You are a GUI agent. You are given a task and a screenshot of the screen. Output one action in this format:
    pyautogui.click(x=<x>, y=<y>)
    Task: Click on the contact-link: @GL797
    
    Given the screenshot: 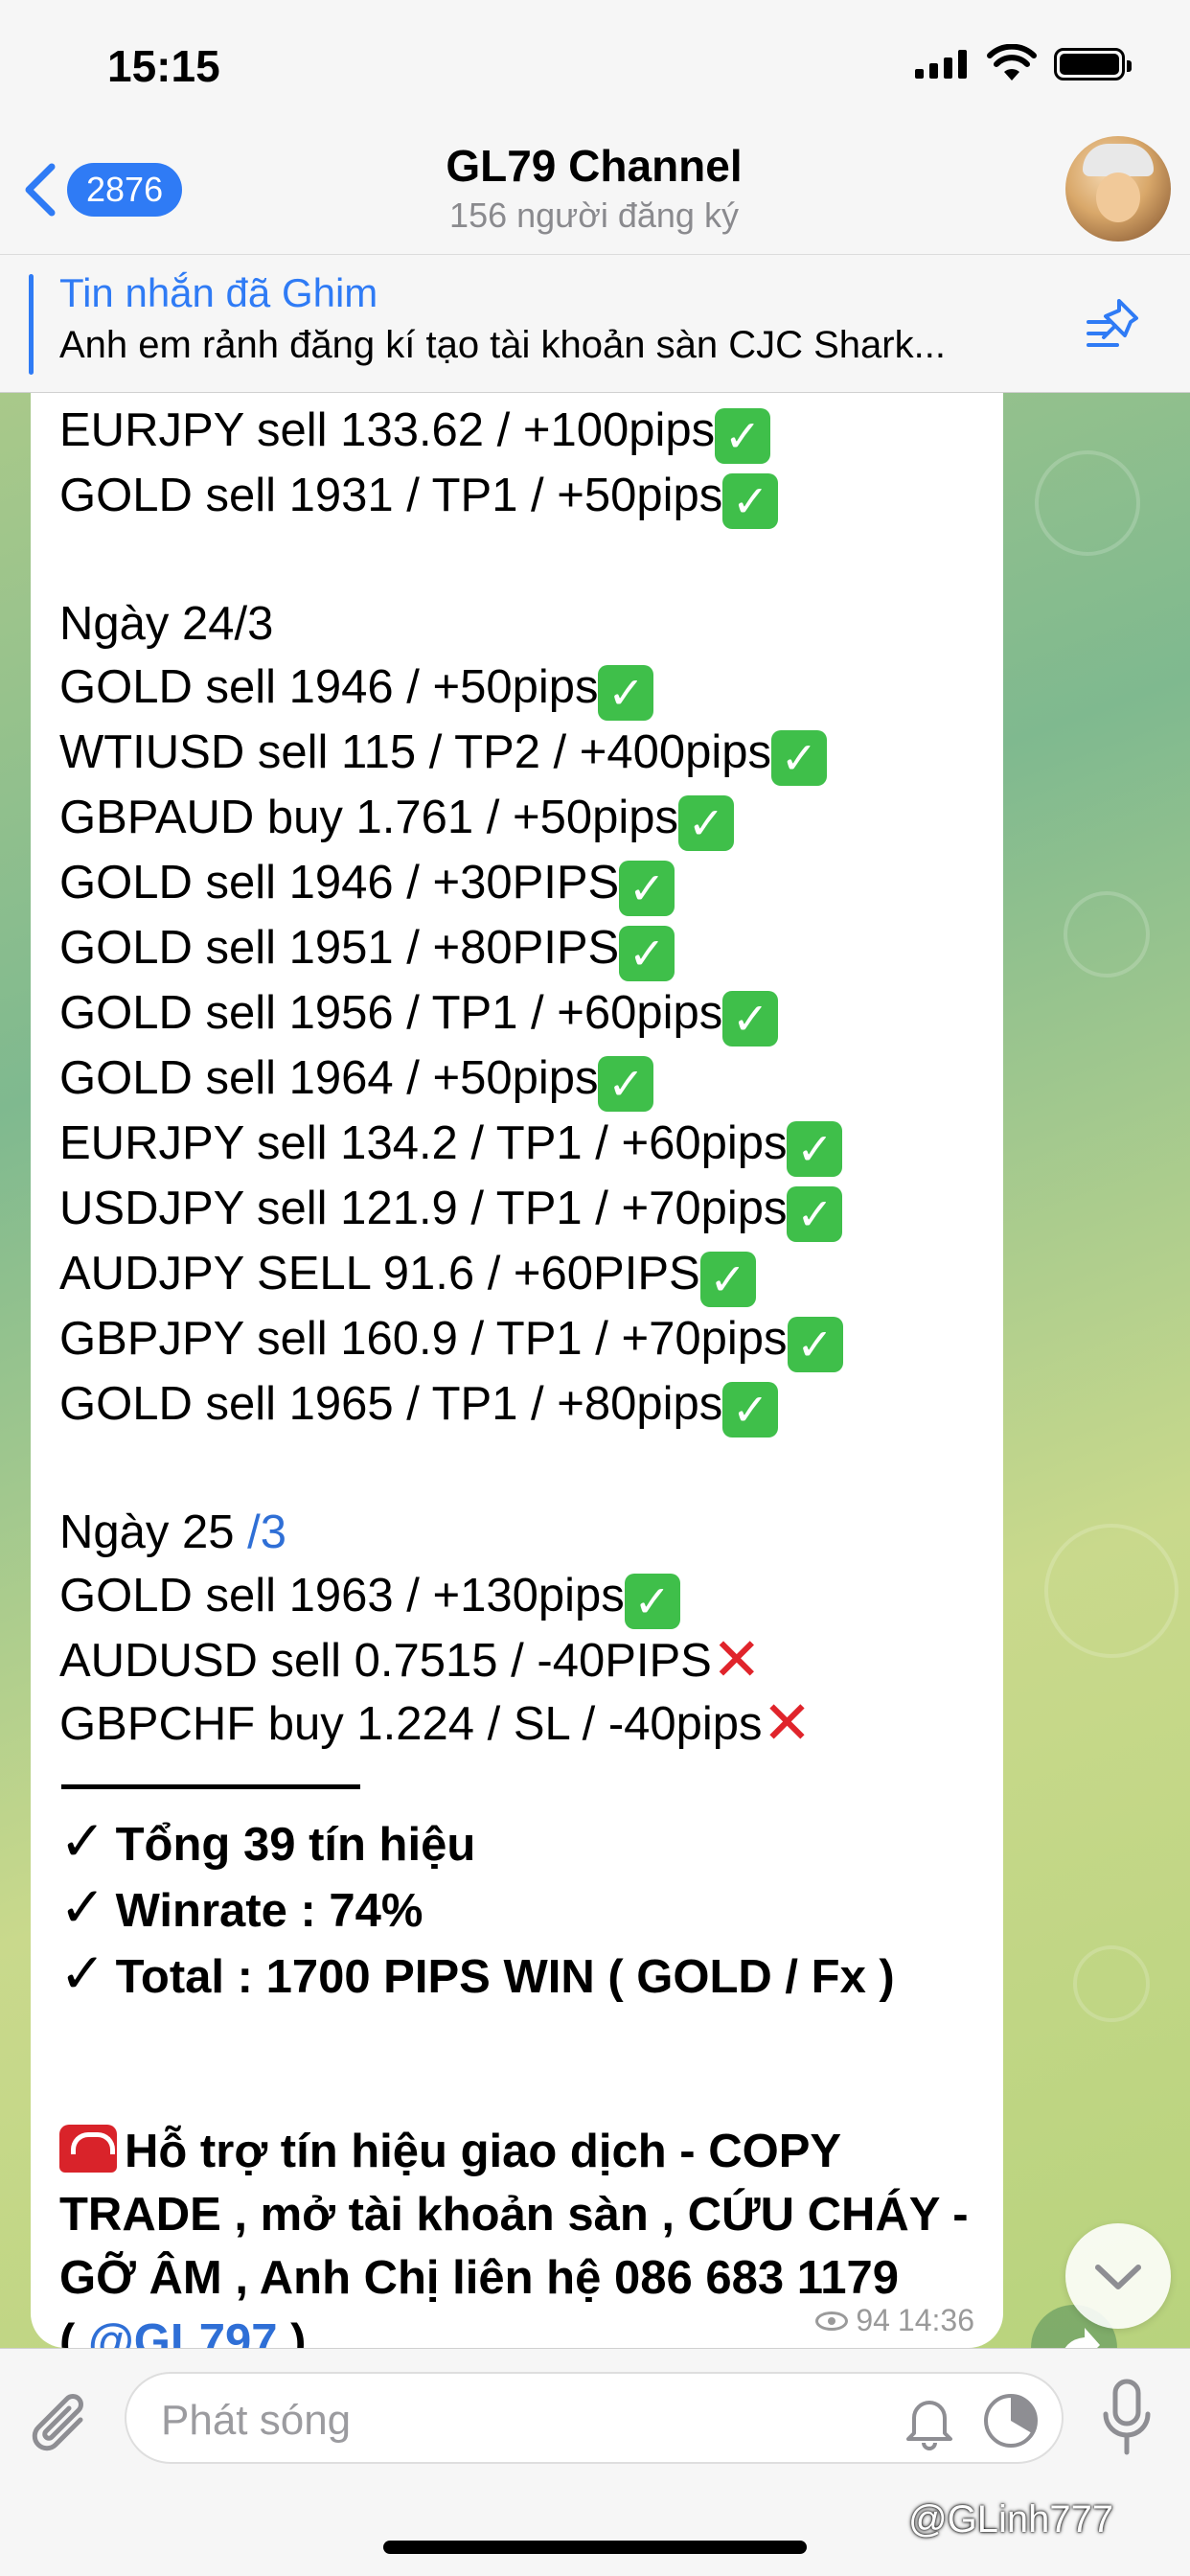 What is the action you would take?
    pyautogui.click(x=183, y=2331)
    